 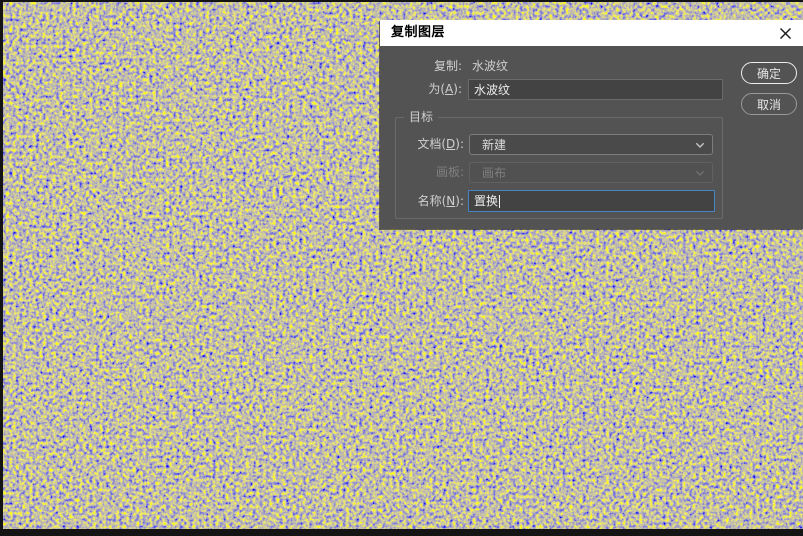 I want to click on artboard-label: 画板:, so click(x=449, y=172).